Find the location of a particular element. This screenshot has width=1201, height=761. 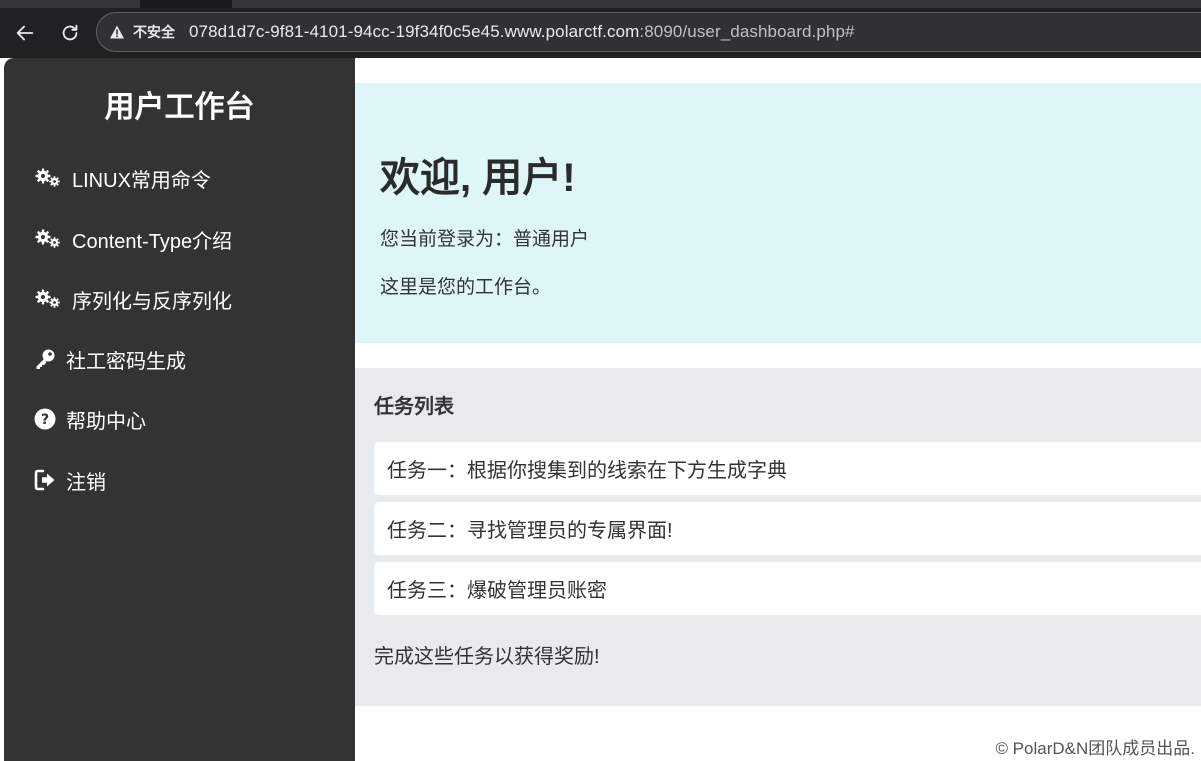

url-path: :8090/user_dashboard.php# is located at coordinates (747, 31).